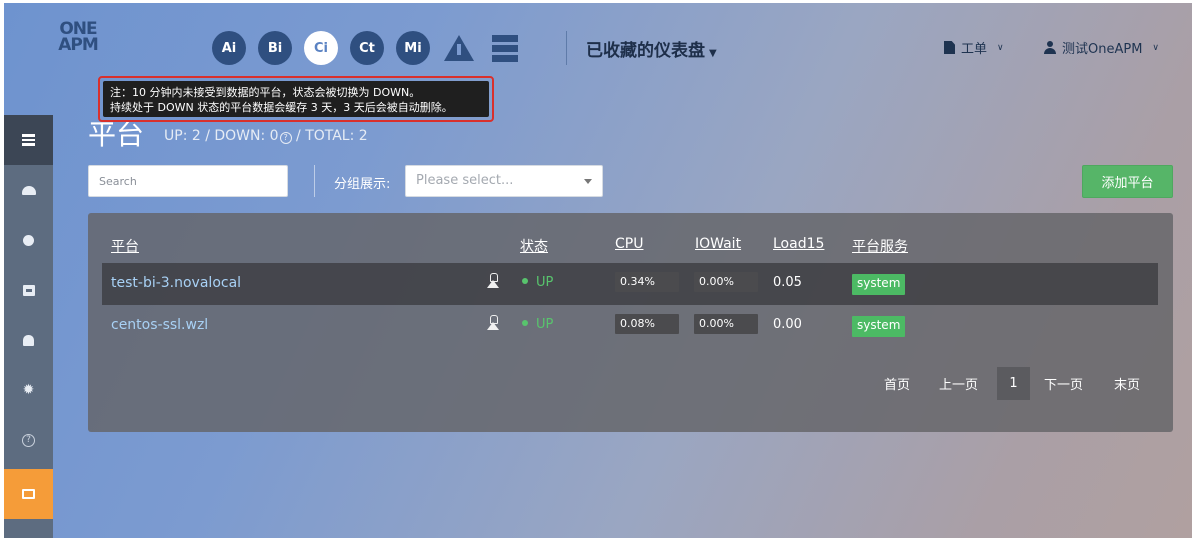 The image size is (1196, 542). I want to click on column-header-load15: Load15, so click(798, 244).